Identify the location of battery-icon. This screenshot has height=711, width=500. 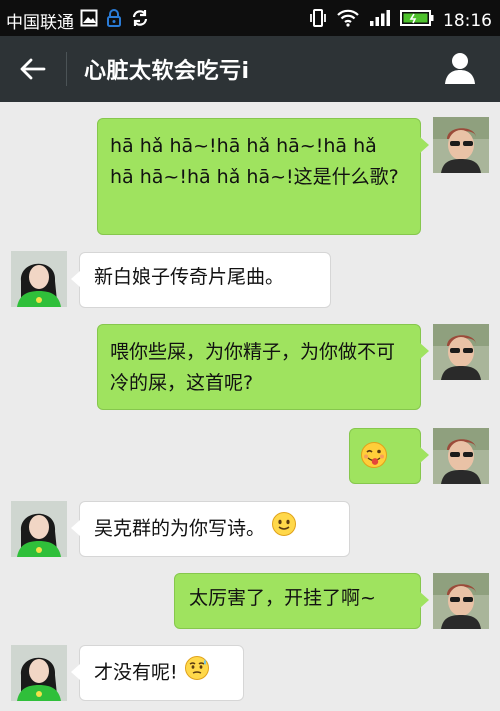
(417, 20).